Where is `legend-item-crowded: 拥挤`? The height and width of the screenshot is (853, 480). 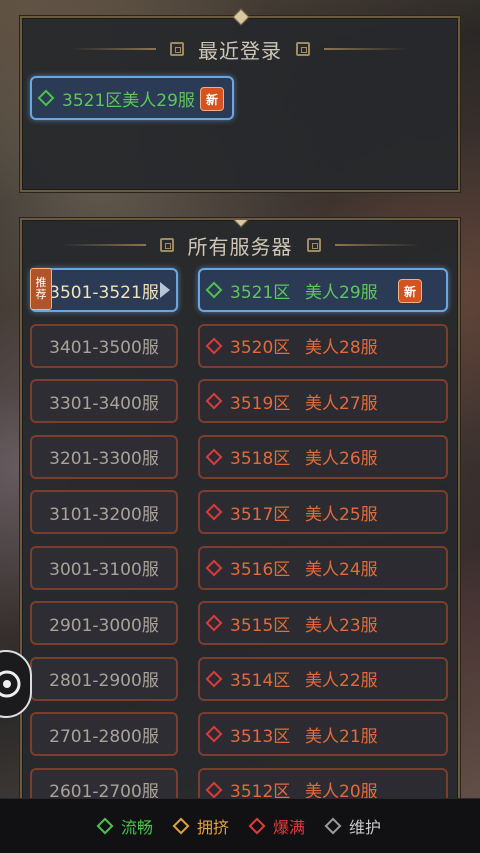
legend-item-crowded: 拥挤 is located at coordinates (200, 826).